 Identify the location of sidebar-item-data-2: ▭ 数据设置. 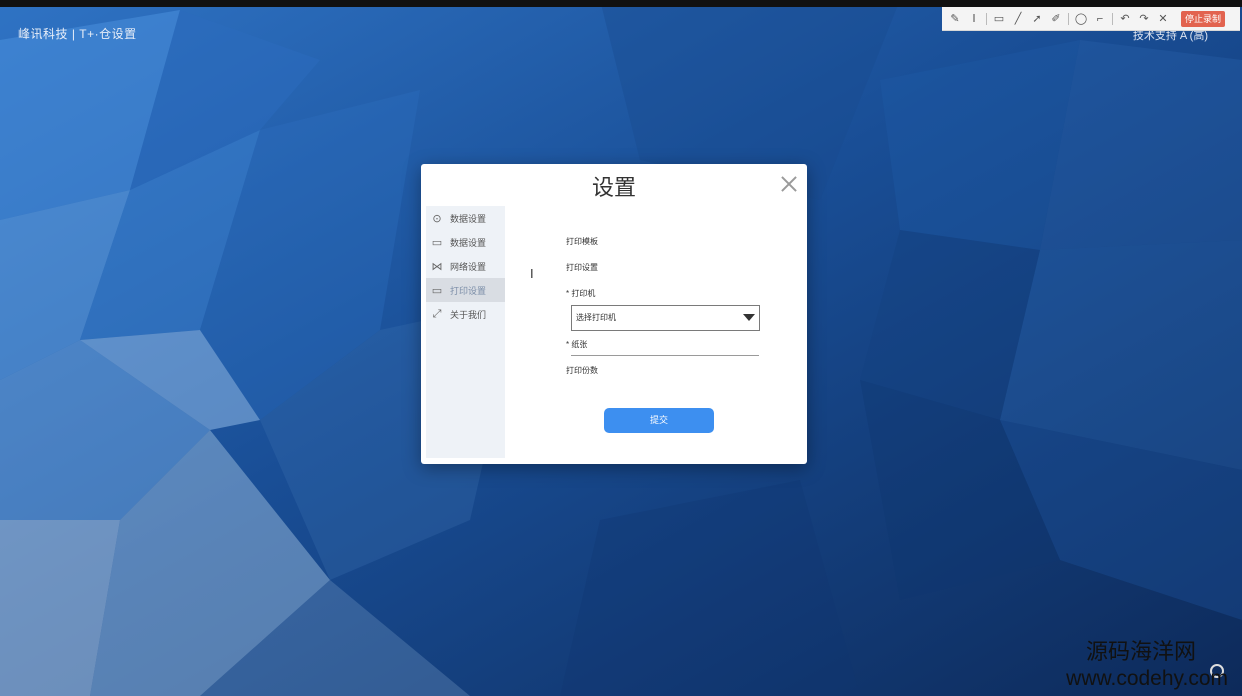
(465, 242).